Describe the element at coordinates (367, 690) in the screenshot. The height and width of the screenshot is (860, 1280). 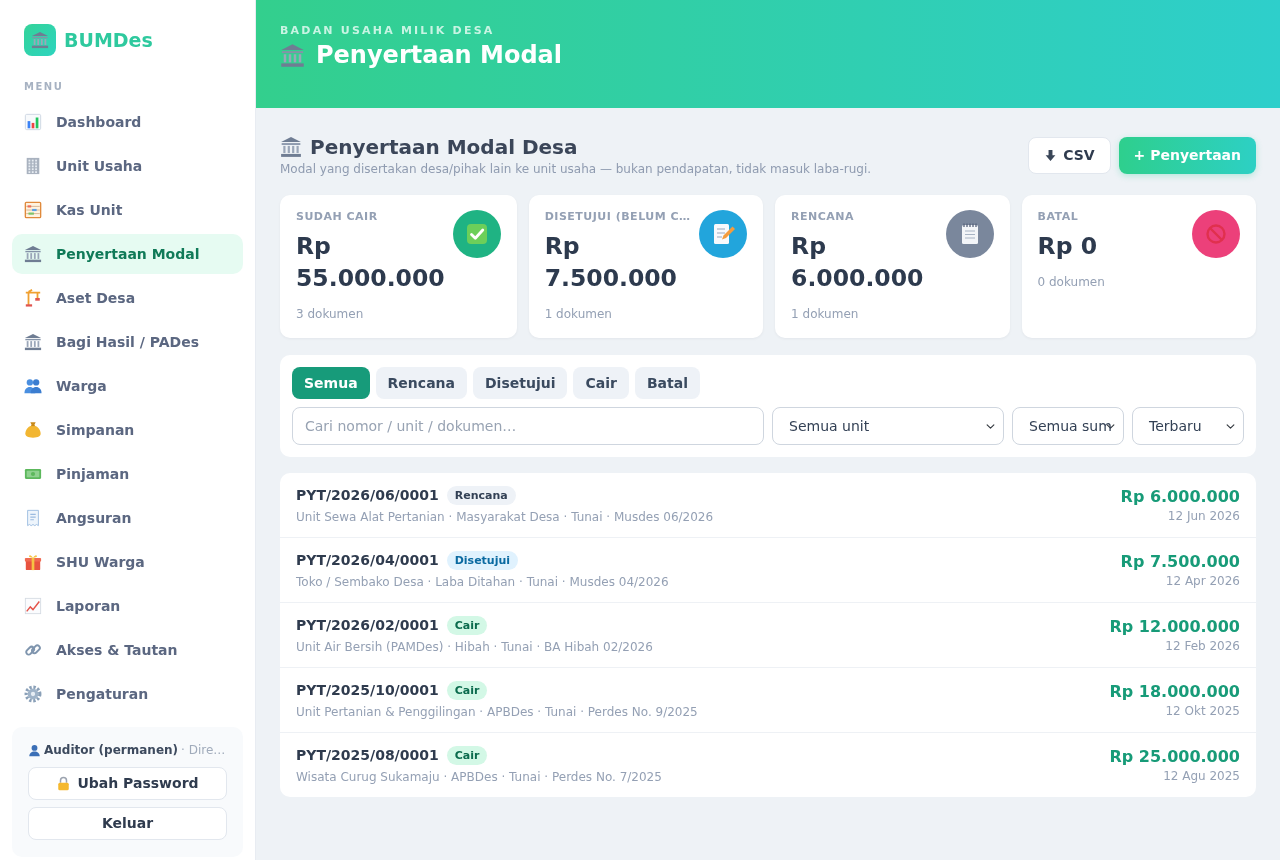
I see `record-number: PYT/2025/10/0001` at that location.